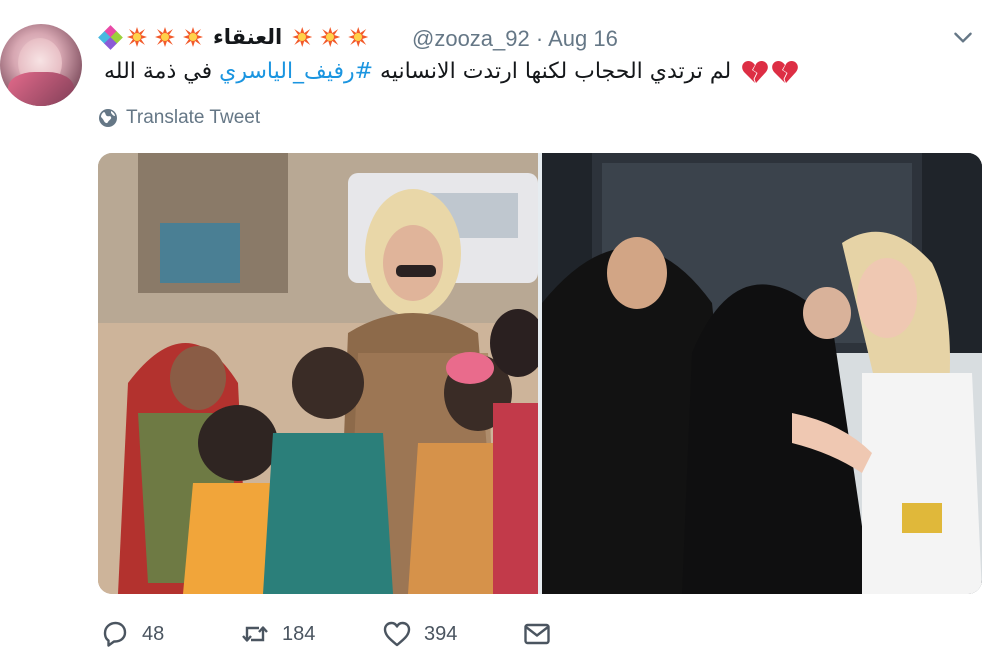  Describe the element at coordinates (132, 634) in the screenshot. I see `reply-button: 48` at that location.